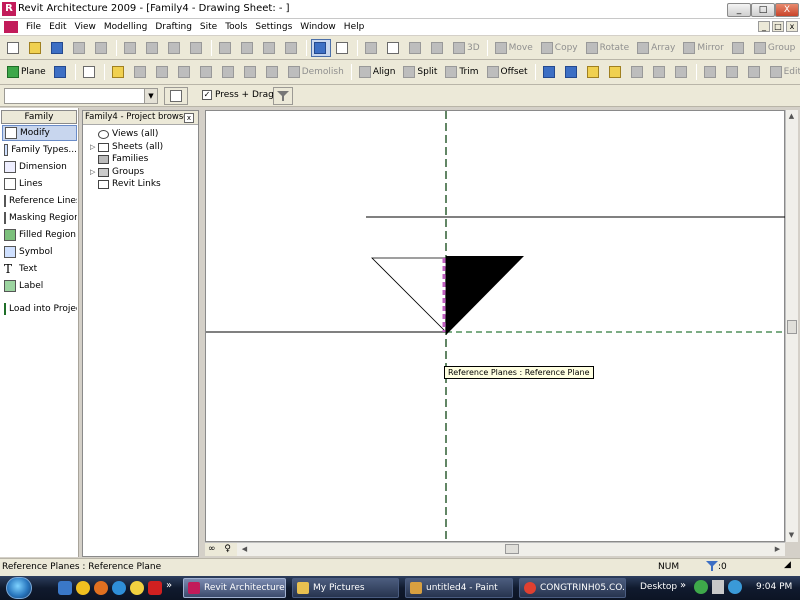 The height and width of the screenshot is (600, 800). I want to click on desktop-more-icon: », so click(683, 585).